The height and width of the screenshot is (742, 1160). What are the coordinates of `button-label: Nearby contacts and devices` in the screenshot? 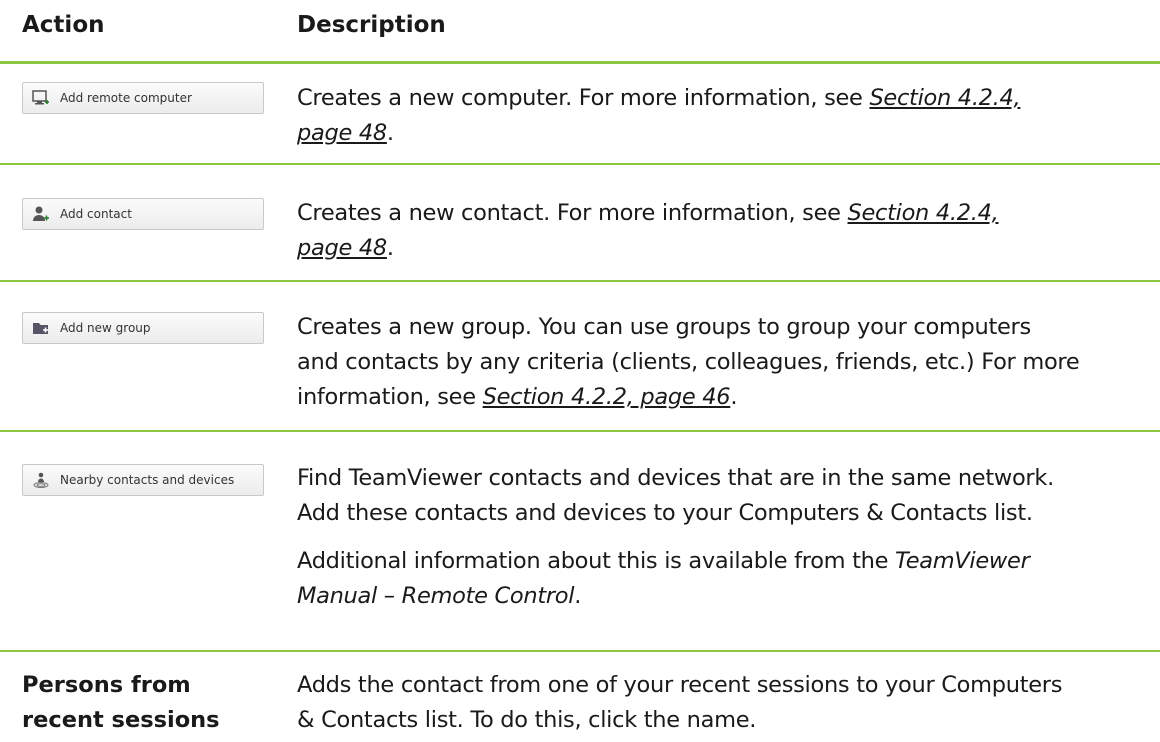 It's located at (147, 480).